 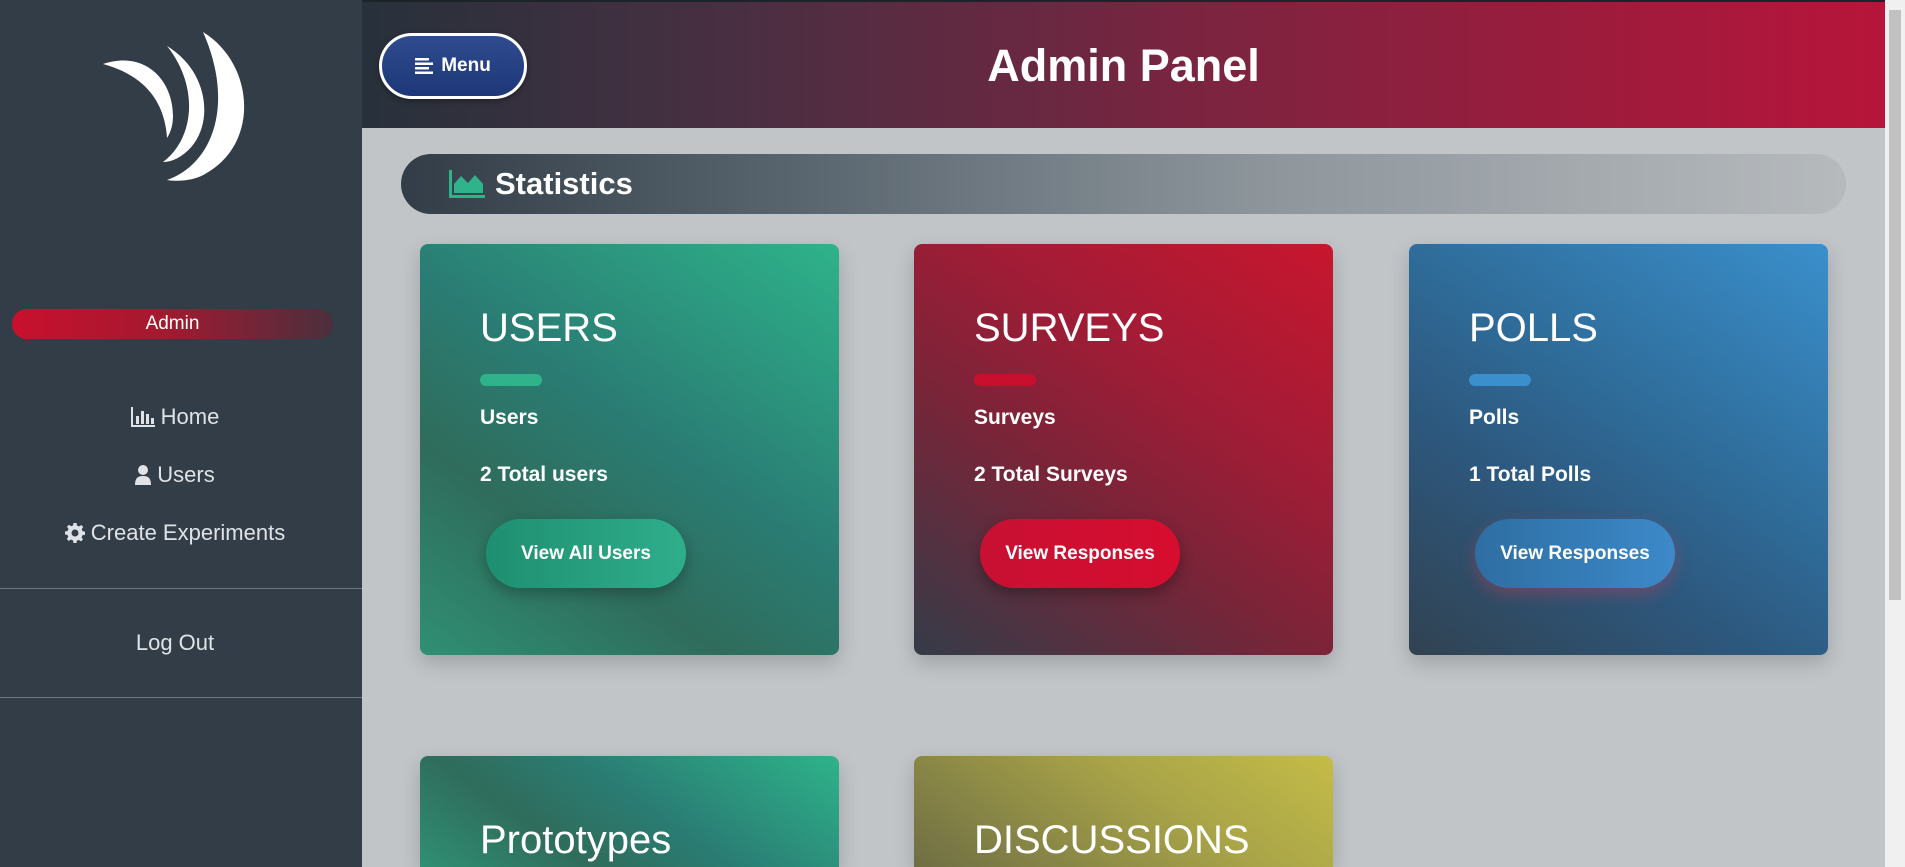 I want to click on card-count: 1 Total Polls, so click(x=1530, y=474).